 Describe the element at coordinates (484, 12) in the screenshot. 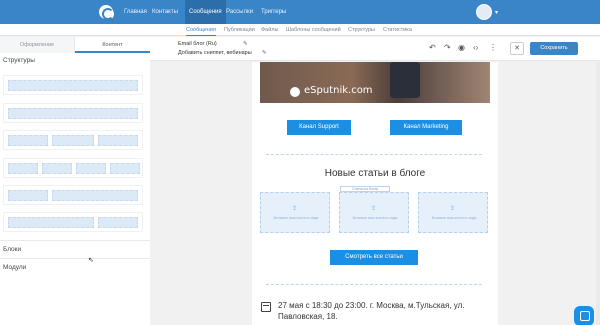

I see `user-avatar` at that location.